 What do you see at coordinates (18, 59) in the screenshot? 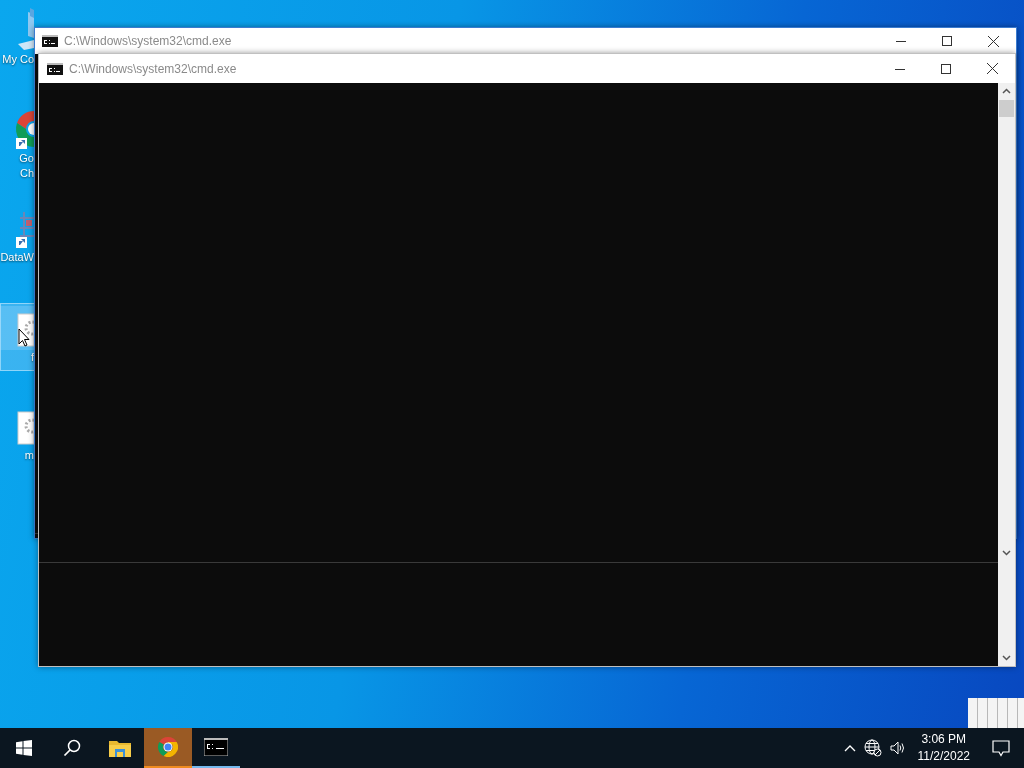
I see `icon-label: My Co` at bounding box center [18, 59].